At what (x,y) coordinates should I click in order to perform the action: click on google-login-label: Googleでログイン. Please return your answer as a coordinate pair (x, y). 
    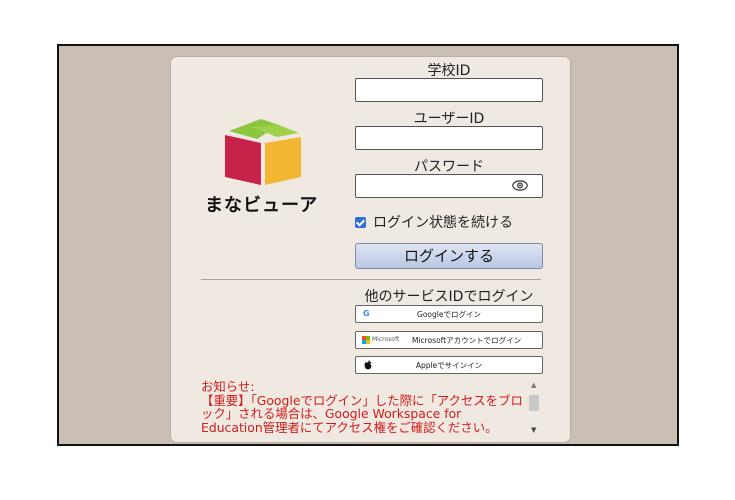
    Looking at the image, I should click on (449, 314).